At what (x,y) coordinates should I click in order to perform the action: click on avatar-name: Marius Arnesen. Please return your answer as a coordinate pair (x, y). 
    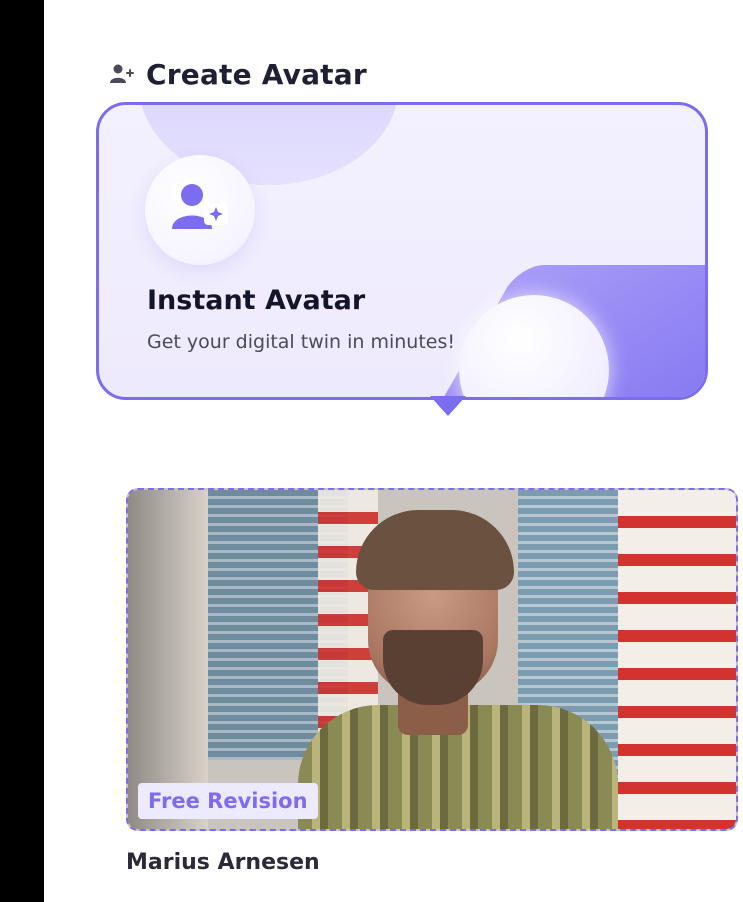
    Looking at the image, I should click on (223, 862).